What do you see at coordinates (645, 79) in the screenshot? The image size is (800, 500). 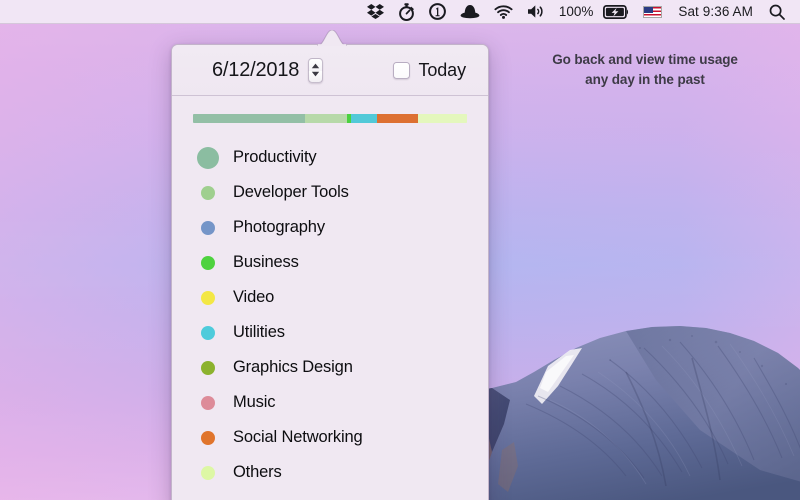 I see `annotation-line-2: any day in the past` at bounding box center [645, 79].